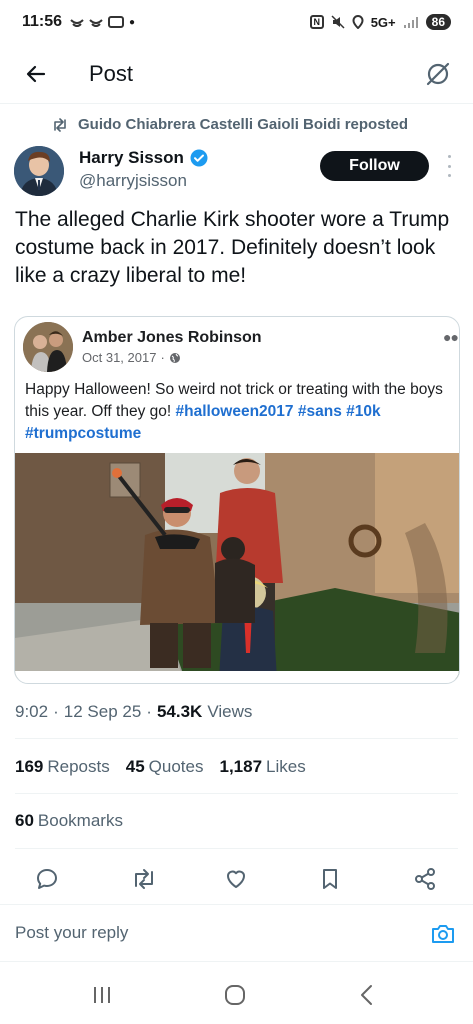 Image resolution: width=473 pixels, height=1024 pixels. Describe the element at coordinates (131, 158) in the screenshot. I see `author-name: Harry Sisson` at that location.